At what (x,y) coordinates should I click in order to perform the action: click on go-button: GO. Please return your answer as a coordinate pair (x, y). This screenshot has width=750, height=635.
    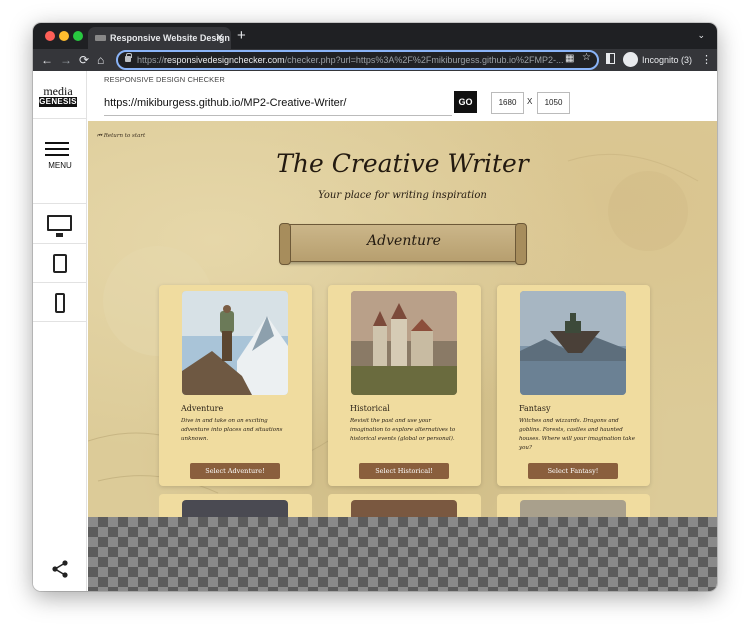
    Looking at the image, I should click on (465, 102).